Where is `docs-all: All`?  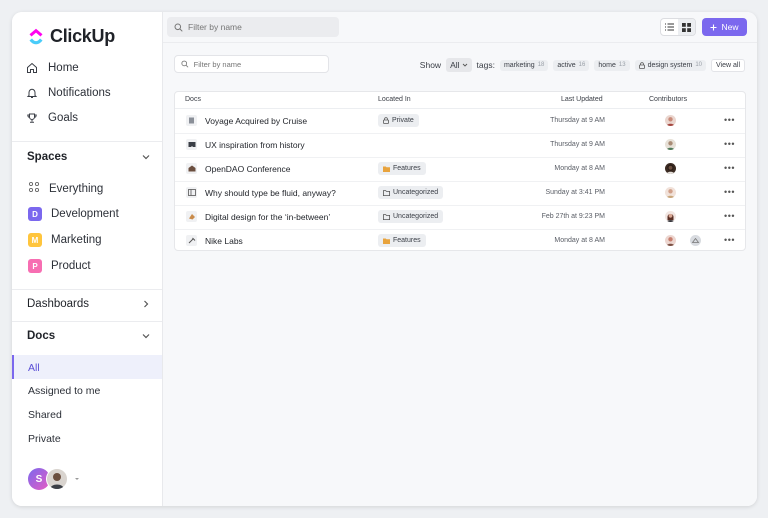
docs-all: All is located at coordinates (34, 368).